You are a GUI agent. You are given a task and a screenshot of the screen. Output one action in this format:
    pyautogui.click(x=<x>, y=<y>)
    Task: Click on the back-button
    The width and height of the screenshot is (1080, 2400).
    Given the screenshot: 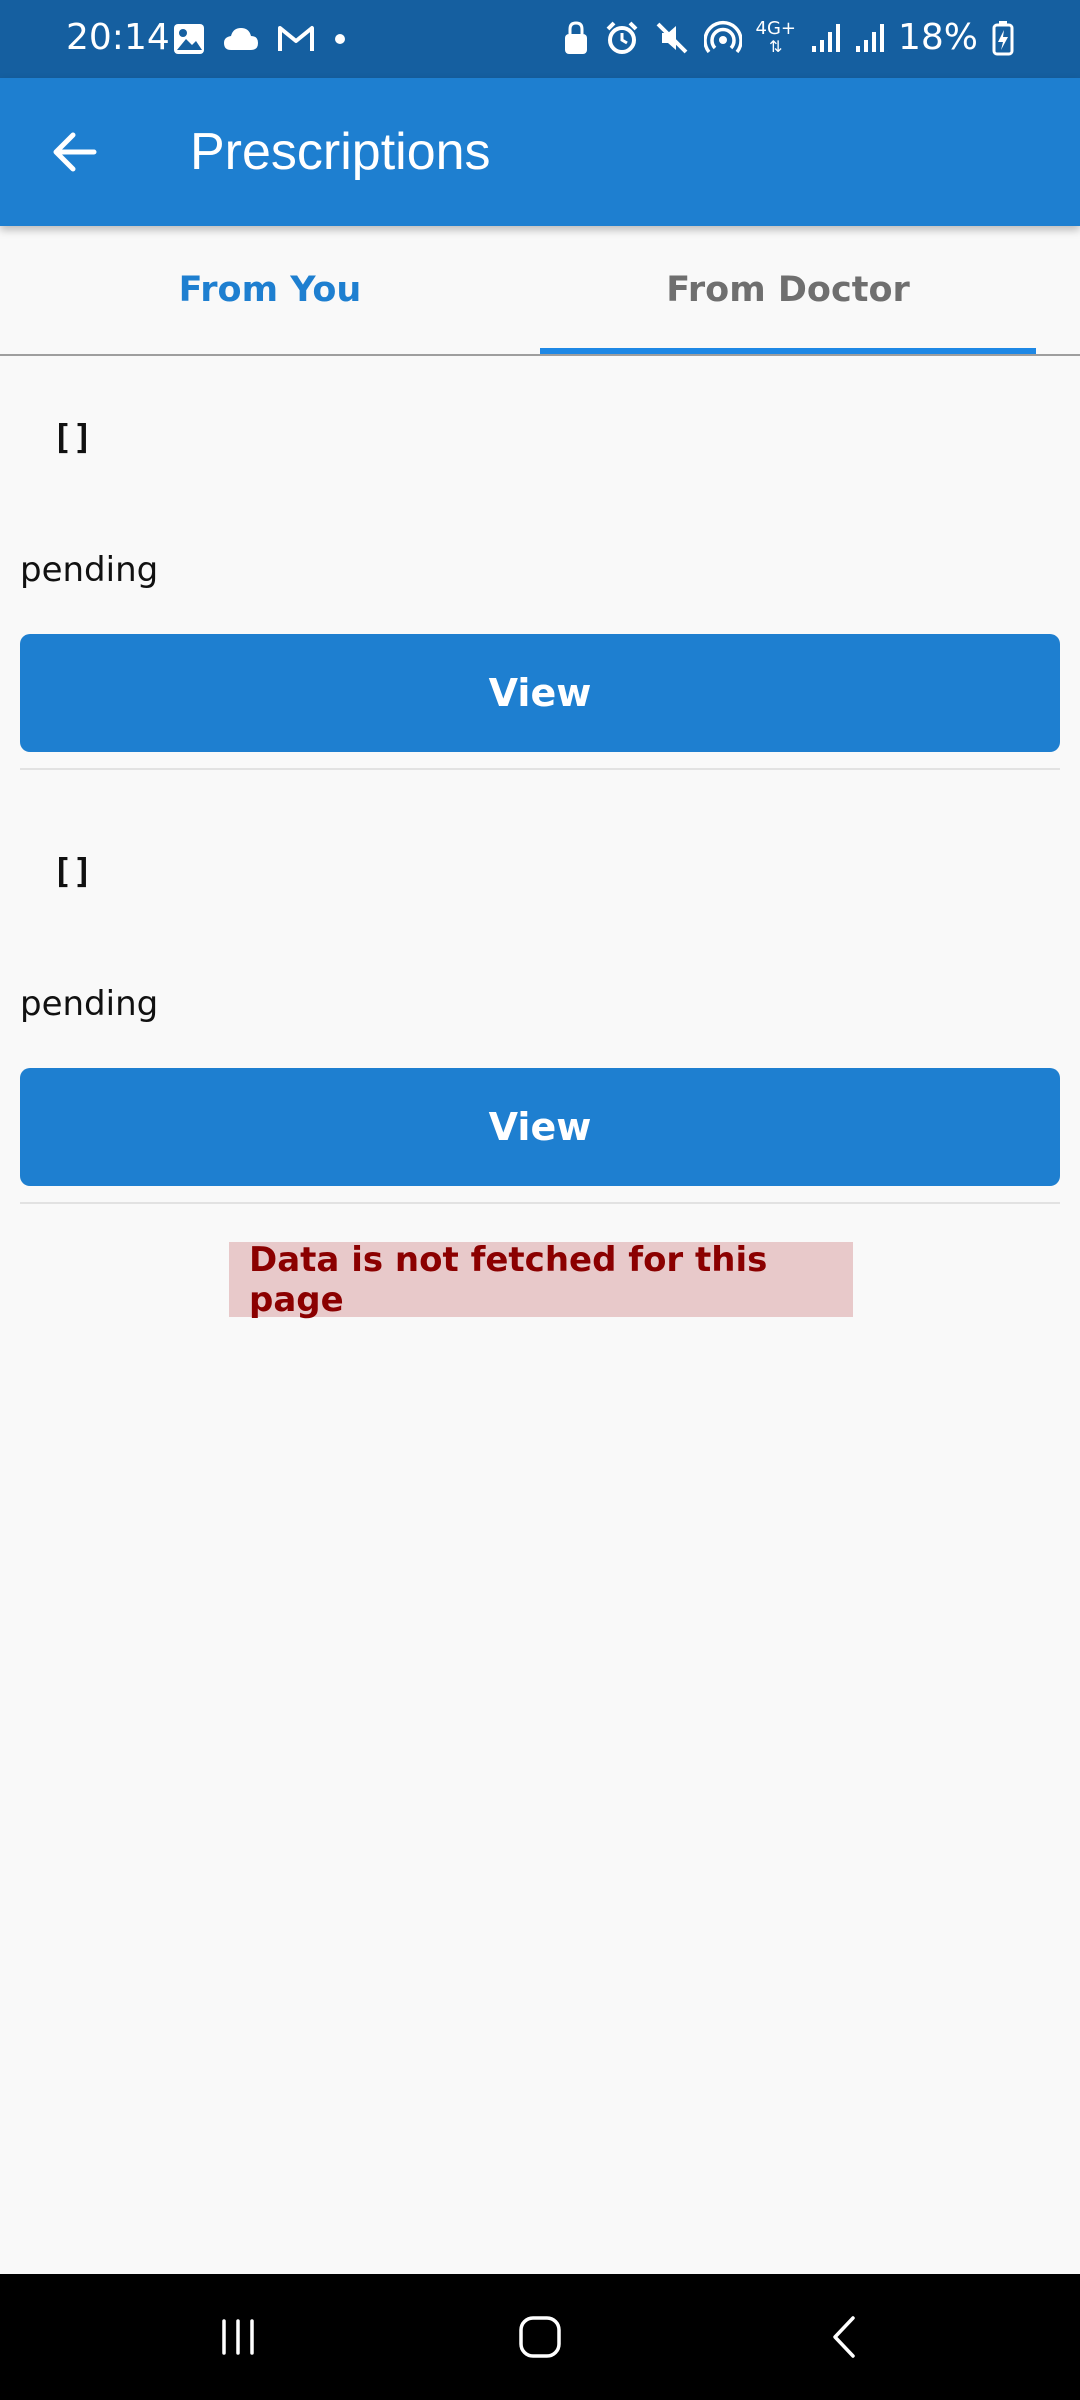 What is the action you would take?
    pyautogui.click(x=74, y=152)
    